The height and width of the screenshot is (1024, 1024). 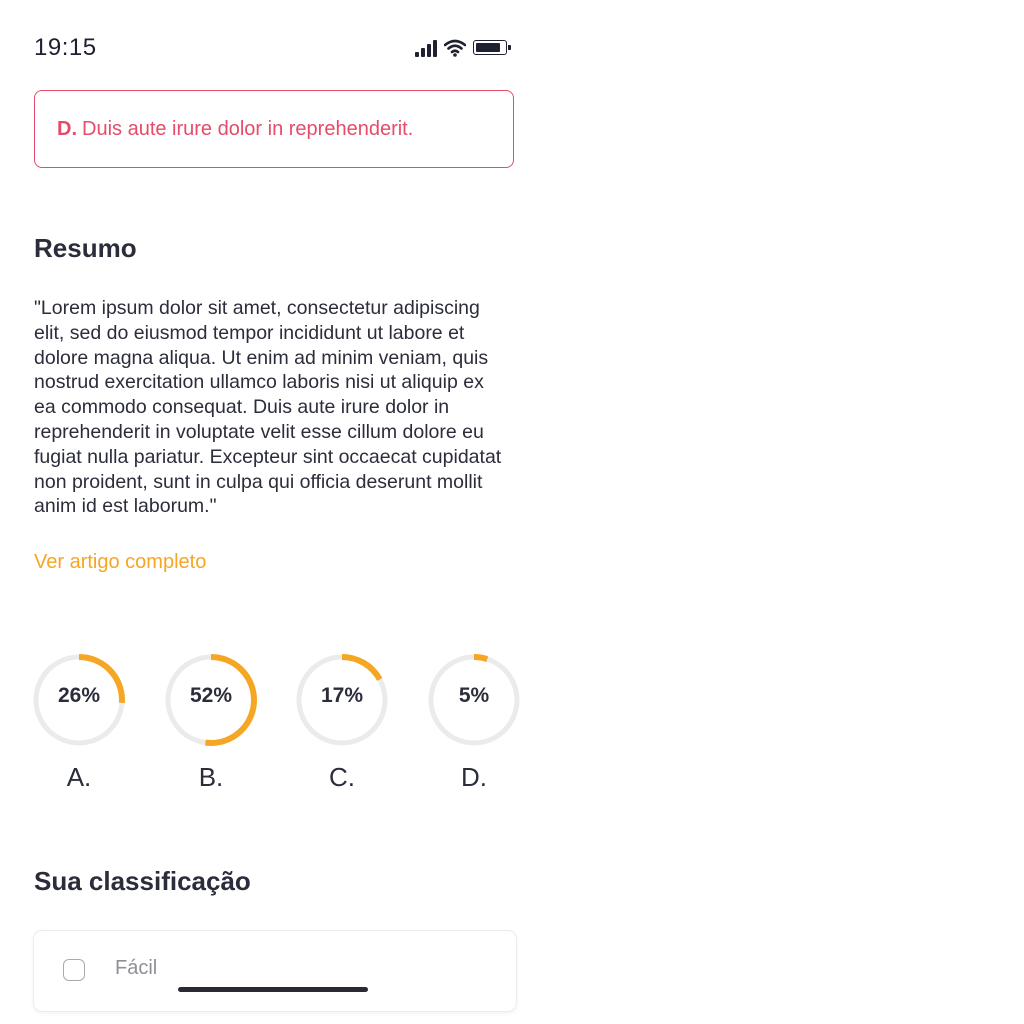 What do you see at coordinates (67, 128) in the screenshot?
I see `answer-letter: D.` at bounding box center [67, 128].